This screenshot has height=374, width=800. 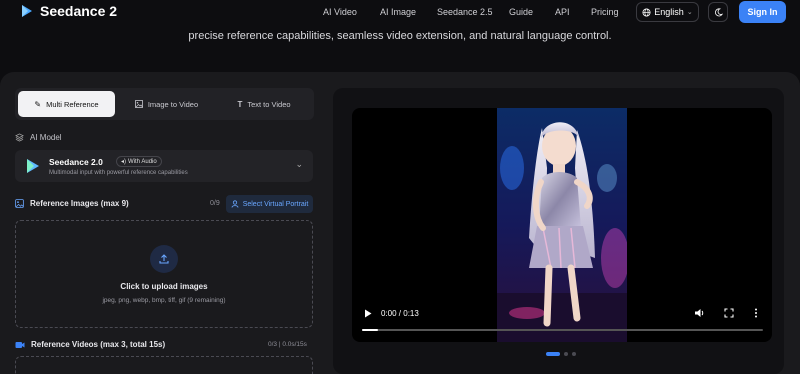 I want to click on language-selector: English ⌄, so click(x=667, y=12).